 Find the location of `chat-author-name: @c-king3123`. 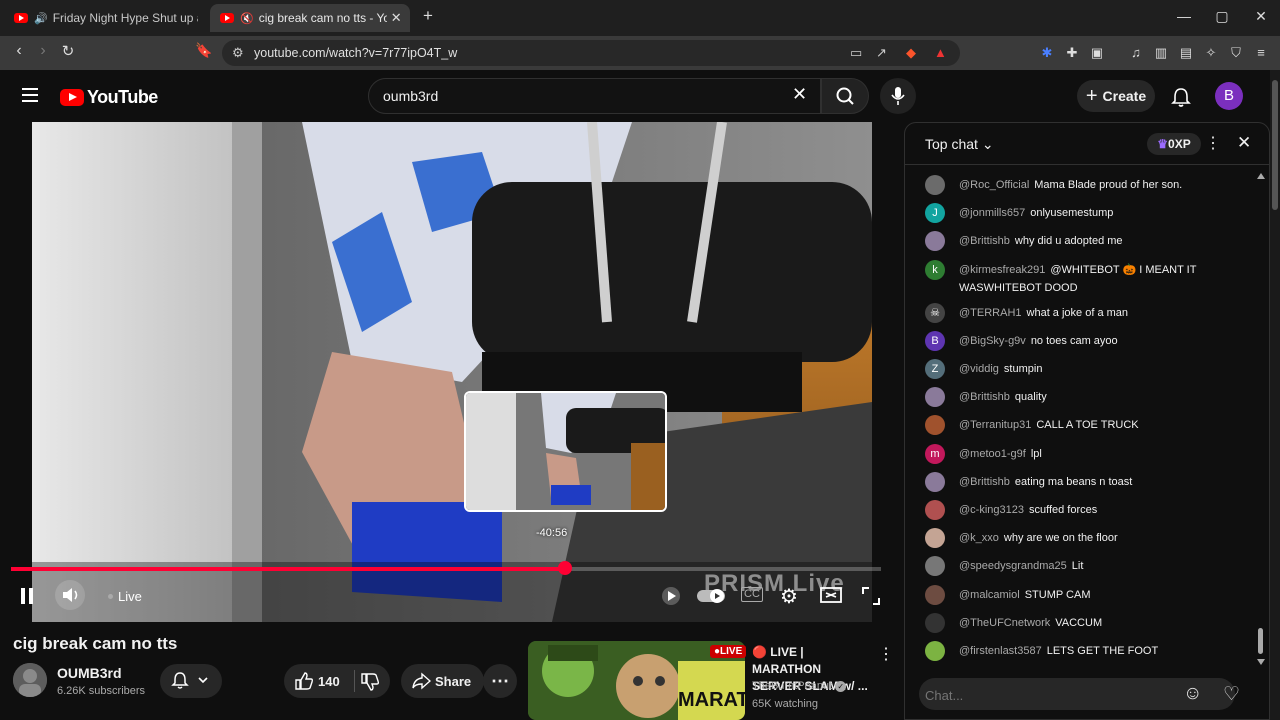

chat-author-name: @c-king3123 is located at coordinates (991, 510).